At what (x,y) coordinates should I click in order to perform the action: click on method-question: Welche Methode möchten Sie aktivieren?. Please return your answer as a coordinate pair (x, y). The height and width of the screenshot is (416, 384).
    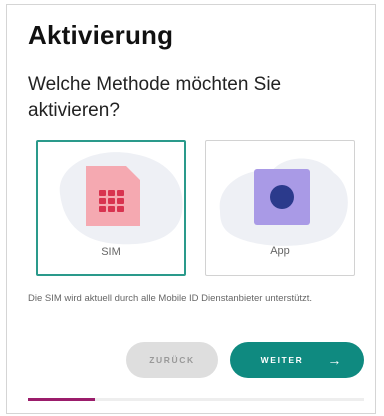
    Looking at the image, I should click on (155, 97).